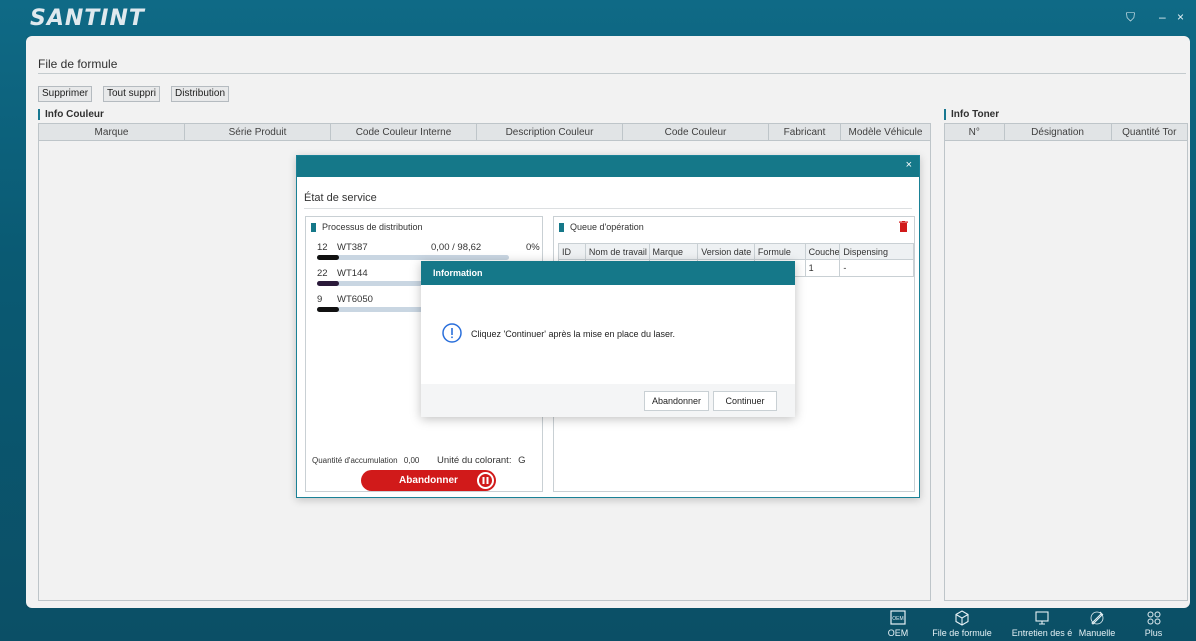 This screenshot has width=1196, height=641. Describe the element at coordinates (903, 228) in the screenshot. I see `trash-icon` at that location.